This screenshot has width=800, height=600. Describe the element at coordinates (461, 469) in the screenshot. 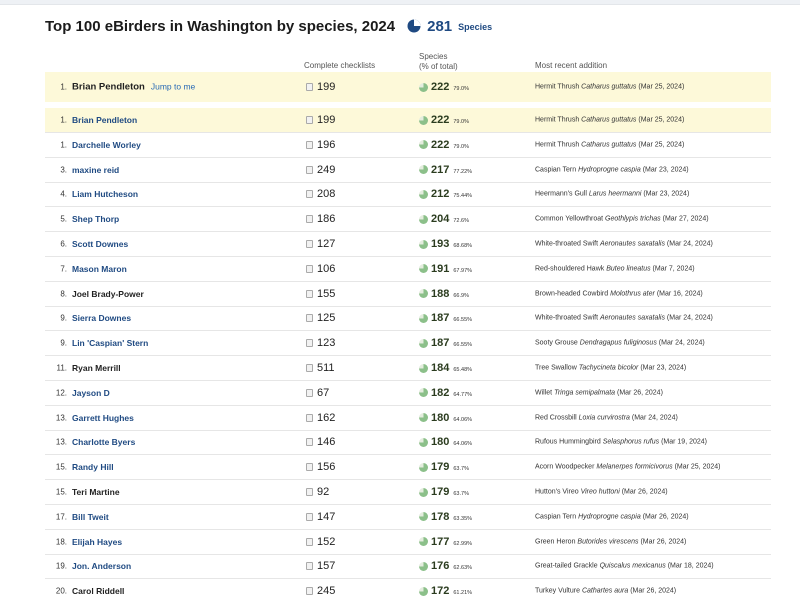

I see `species-percent: 63.7%` at that location.